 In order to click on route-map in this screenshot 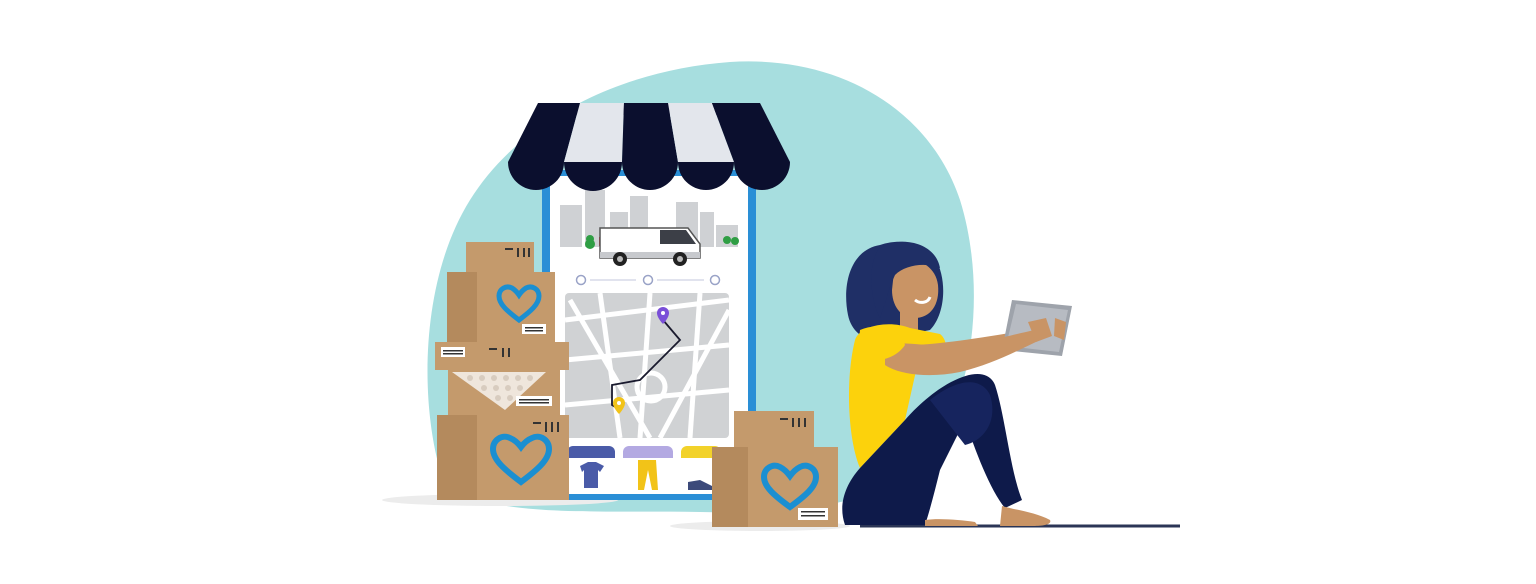, I will do `click(648, 366)`.